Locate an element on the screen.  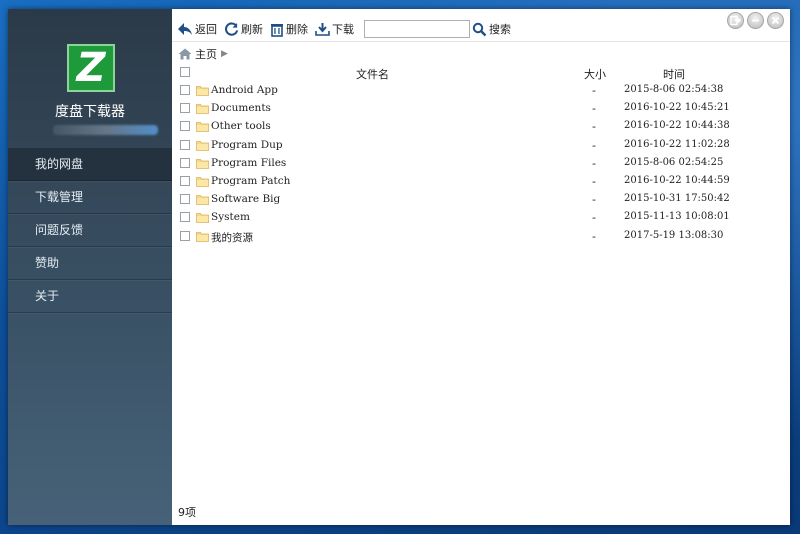
app-logo: Z is located at coordinates (91, 68).